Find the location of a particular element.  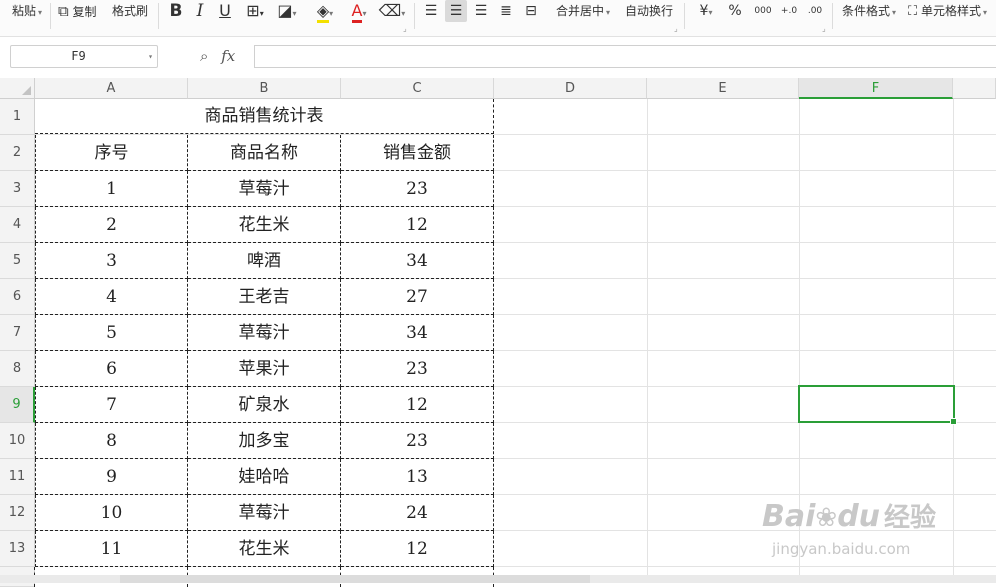

increase-decimal-button: +.0 is located at coordinates (789, 11).